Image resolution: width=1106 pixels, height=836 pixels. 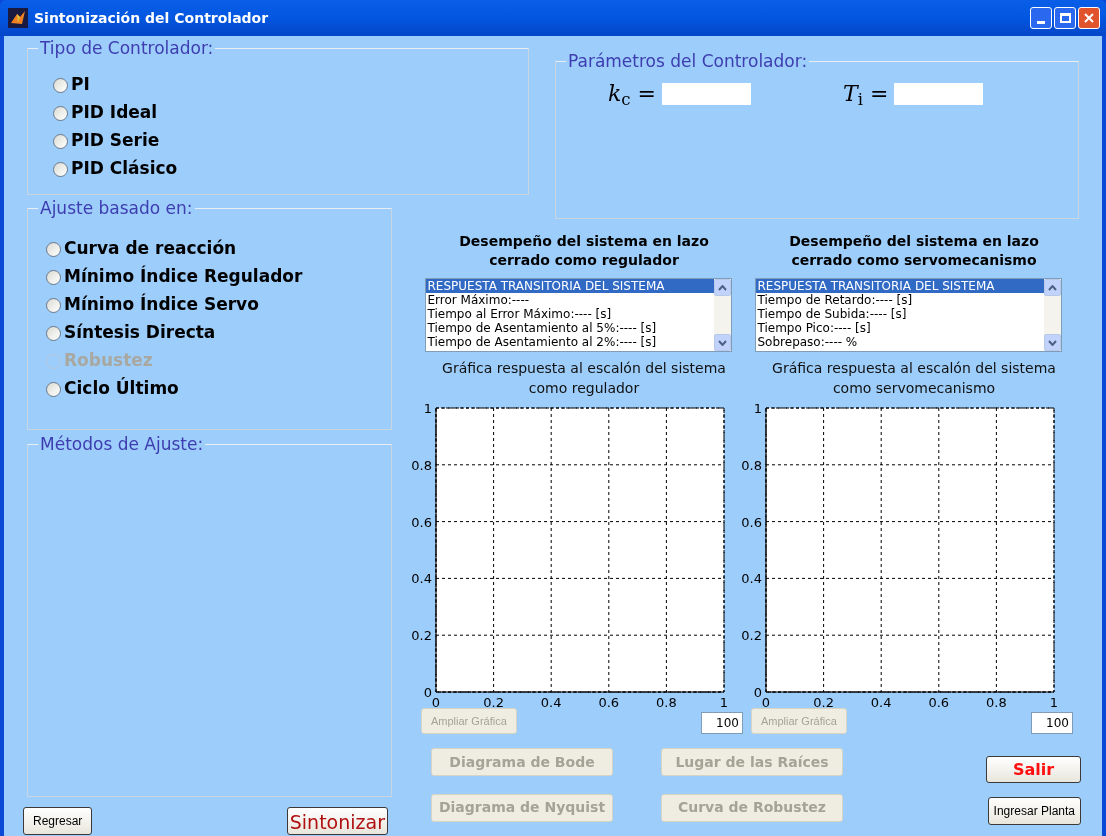 I want to click on list-item: Tiempo de Subida:---- [s], so click(x=899, y=314).